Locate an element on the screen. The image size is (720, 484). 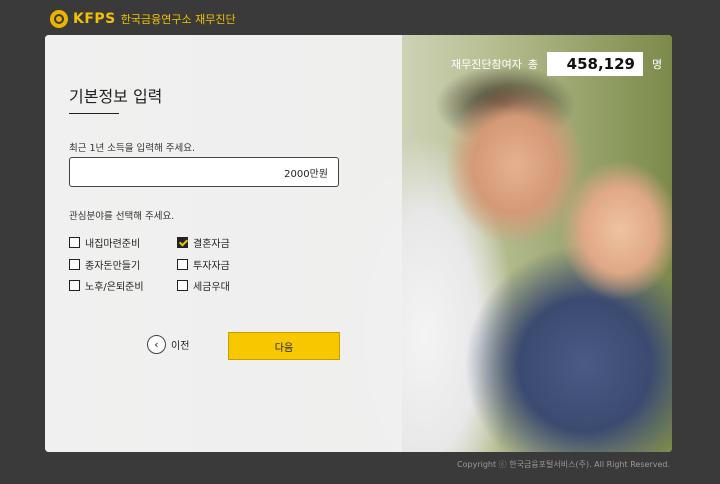
interest-label: 관심분야를 선택해 주세요. is located at coordinates (122, 216).